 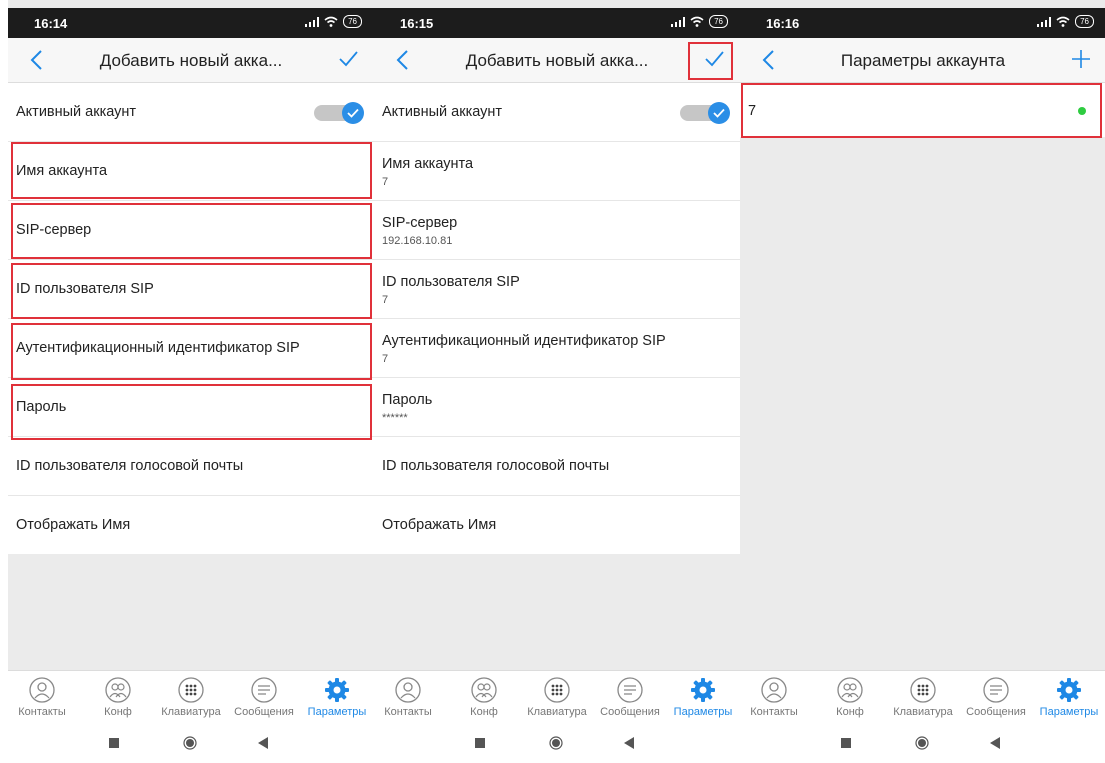 What do you see at coordinates (191, 407) in the screenshot?
I see `password-row: Пароль` at bounding box center [191, 407].